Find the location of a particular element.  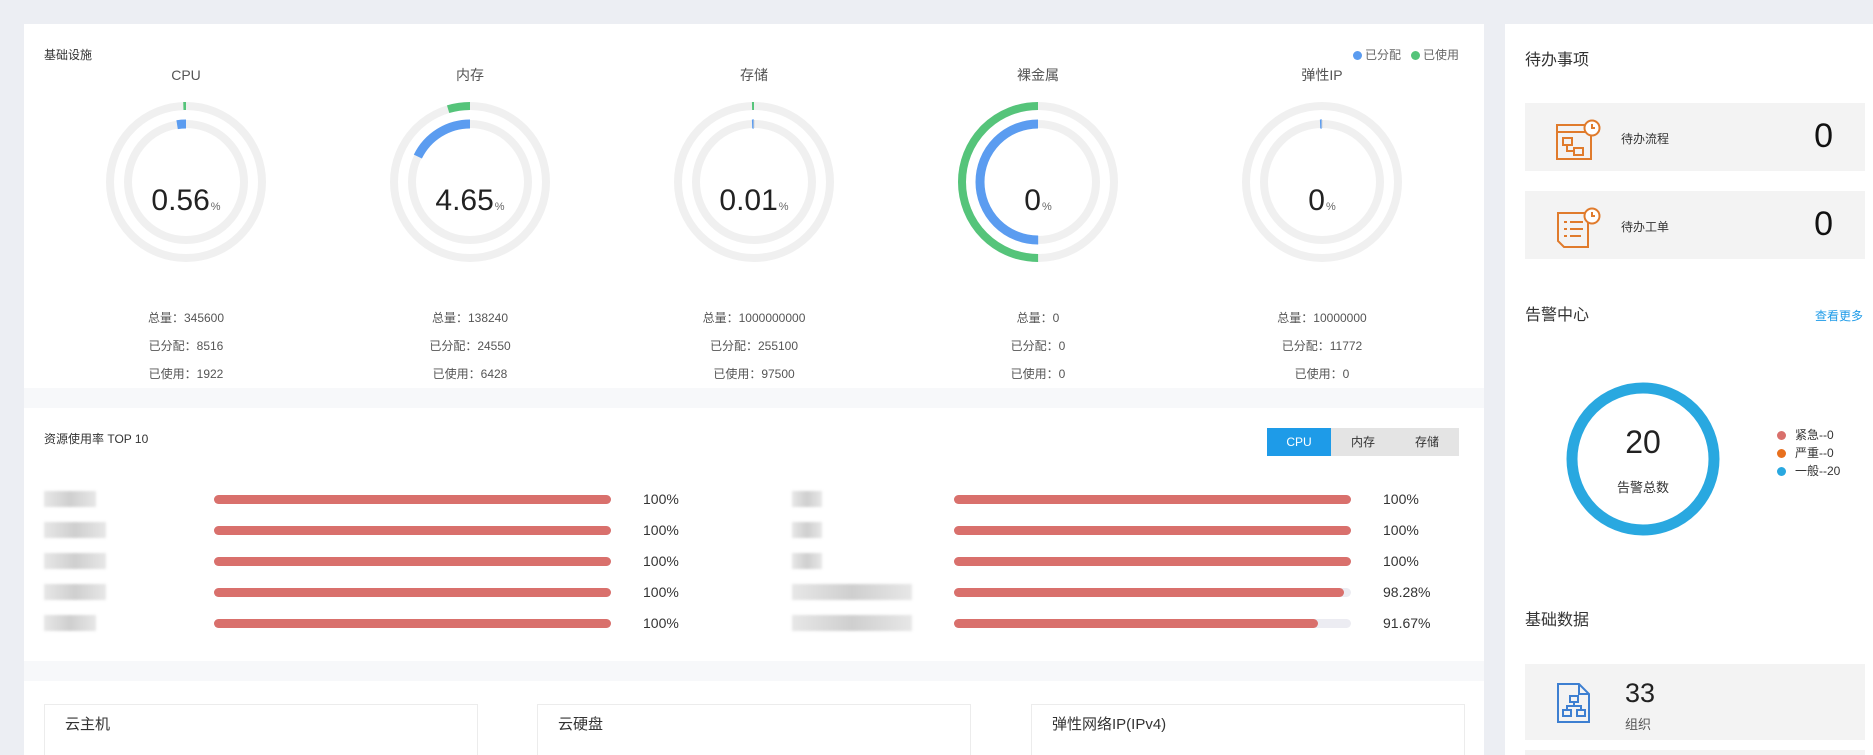

base-data-count: 33 is located at coordinates (1640, 693).